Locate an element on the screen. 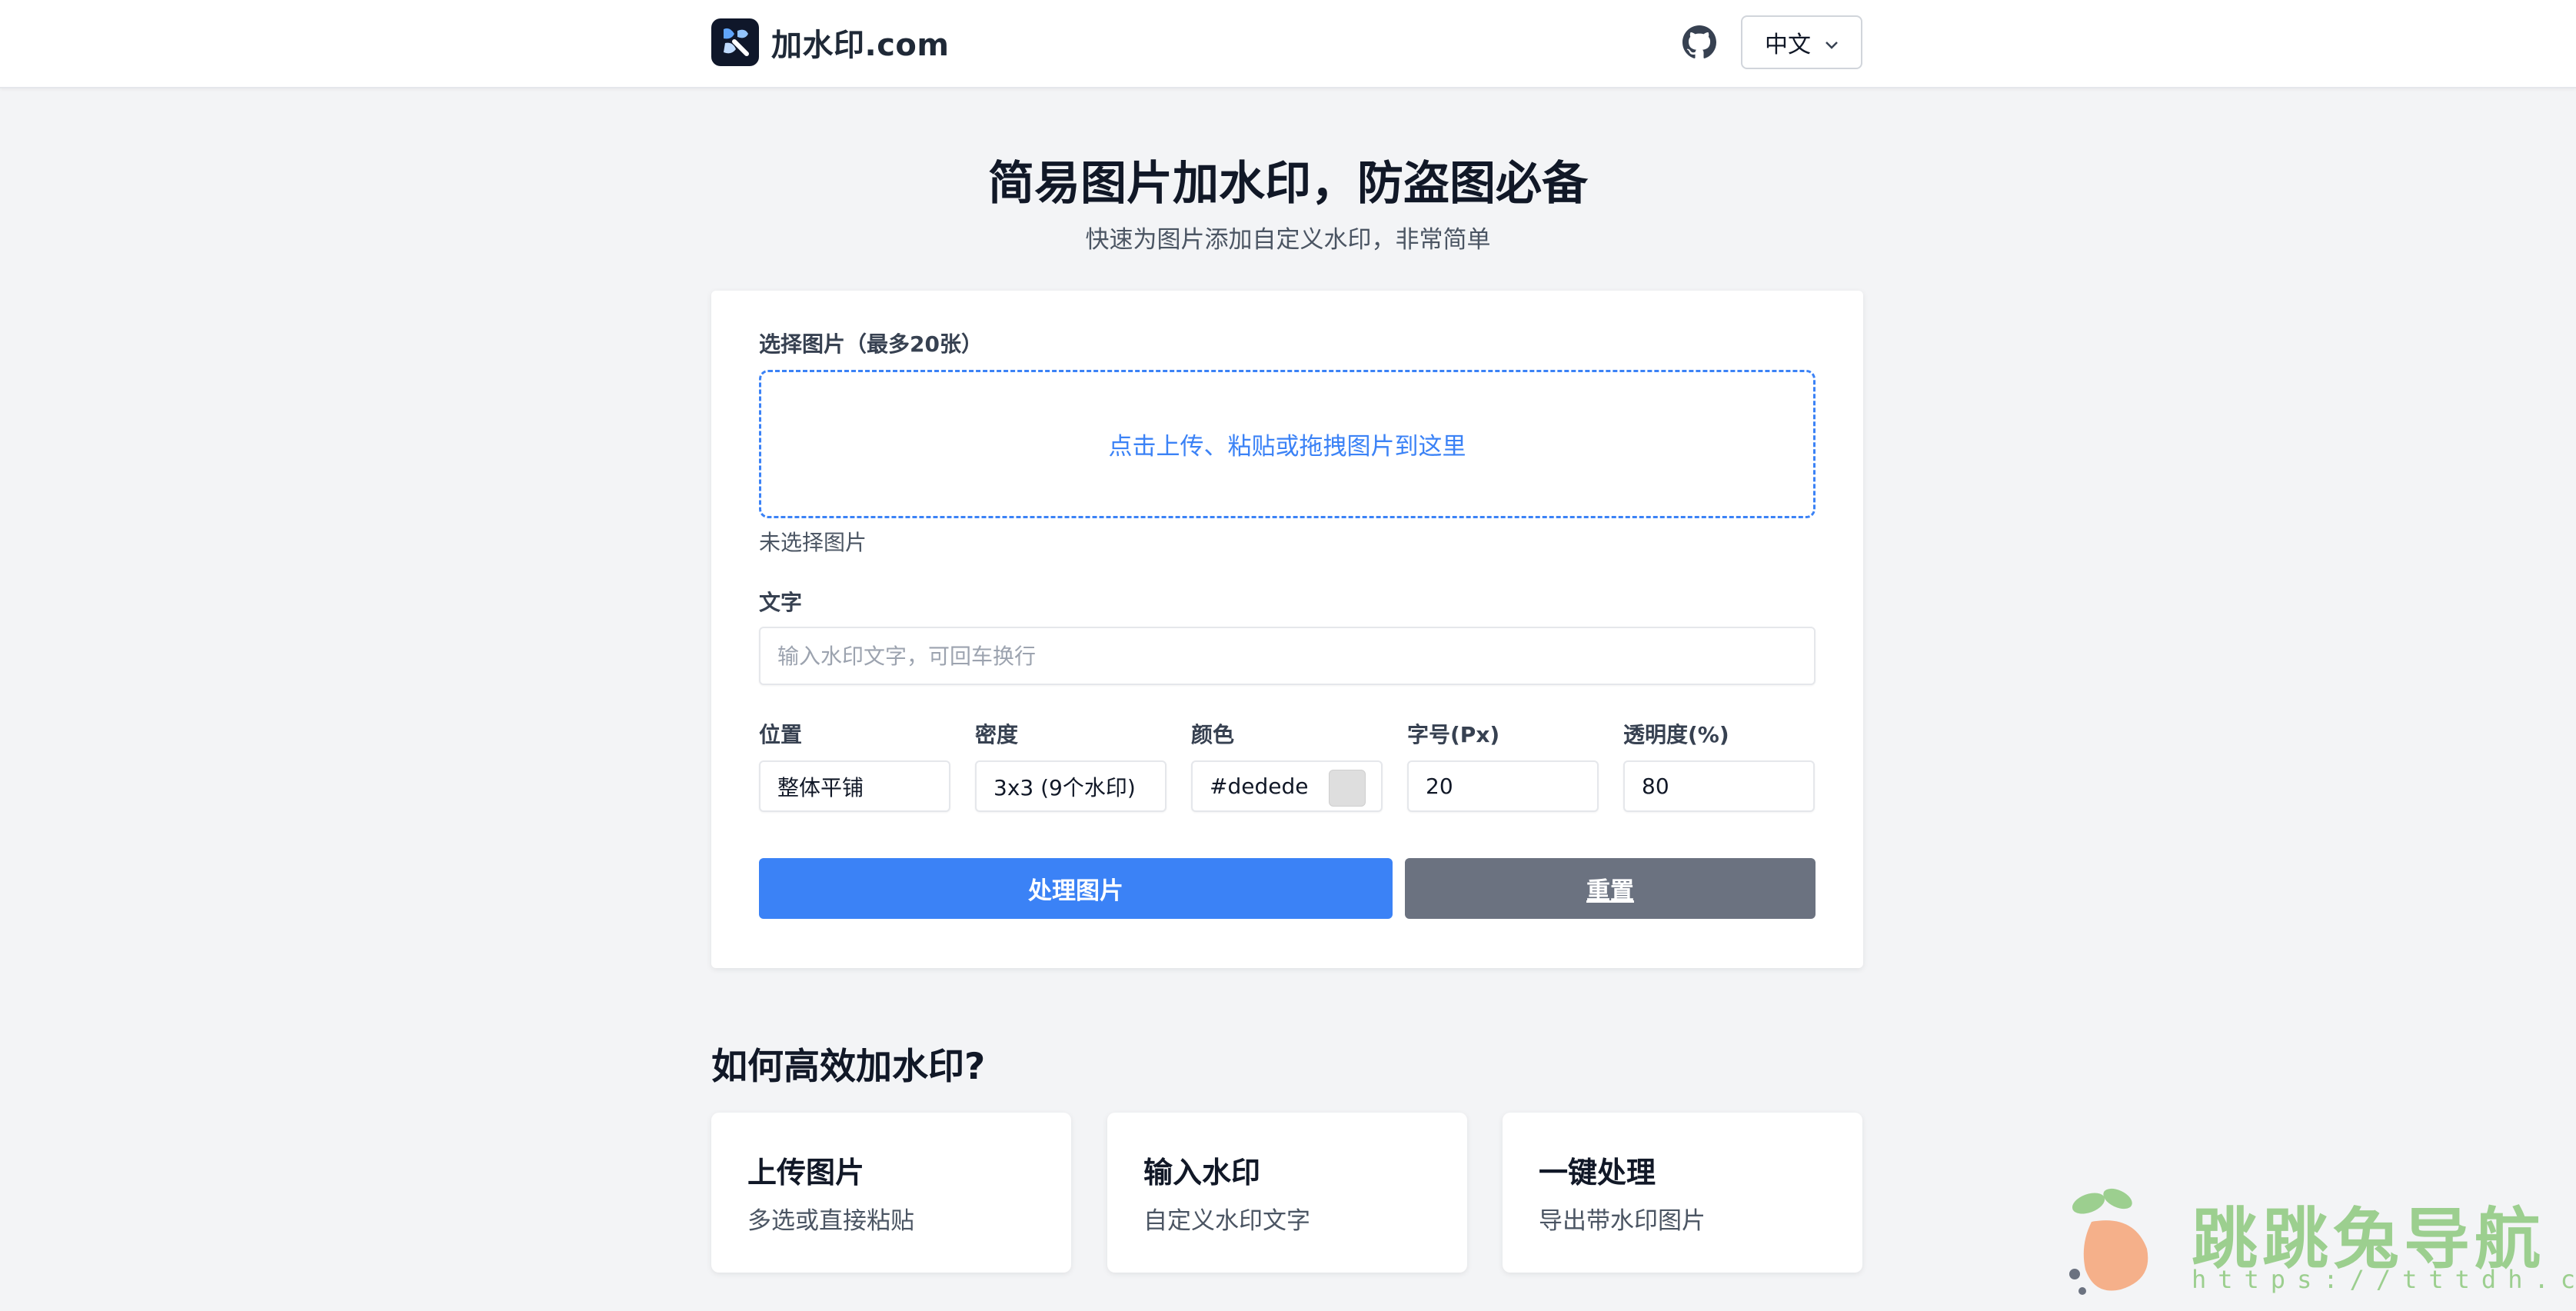  image-dropzone: 点击上传、粘贴或拖拽图片到这里 is located at coordinates (1288, 444).